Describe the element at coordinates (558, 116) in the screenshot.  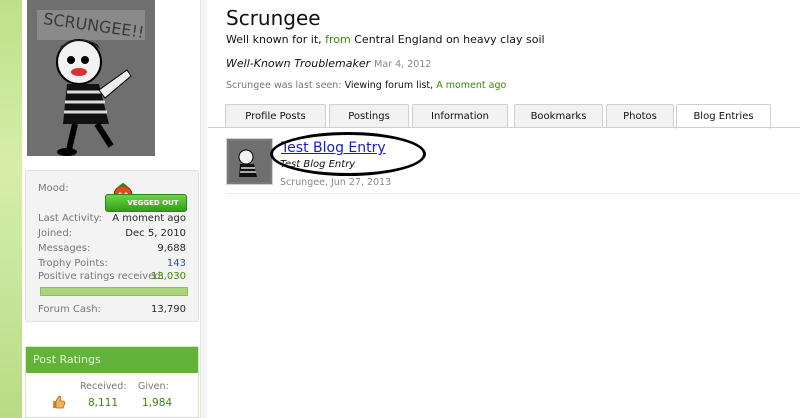
I see `tab-bookmarks: Bookmarks` at that location.